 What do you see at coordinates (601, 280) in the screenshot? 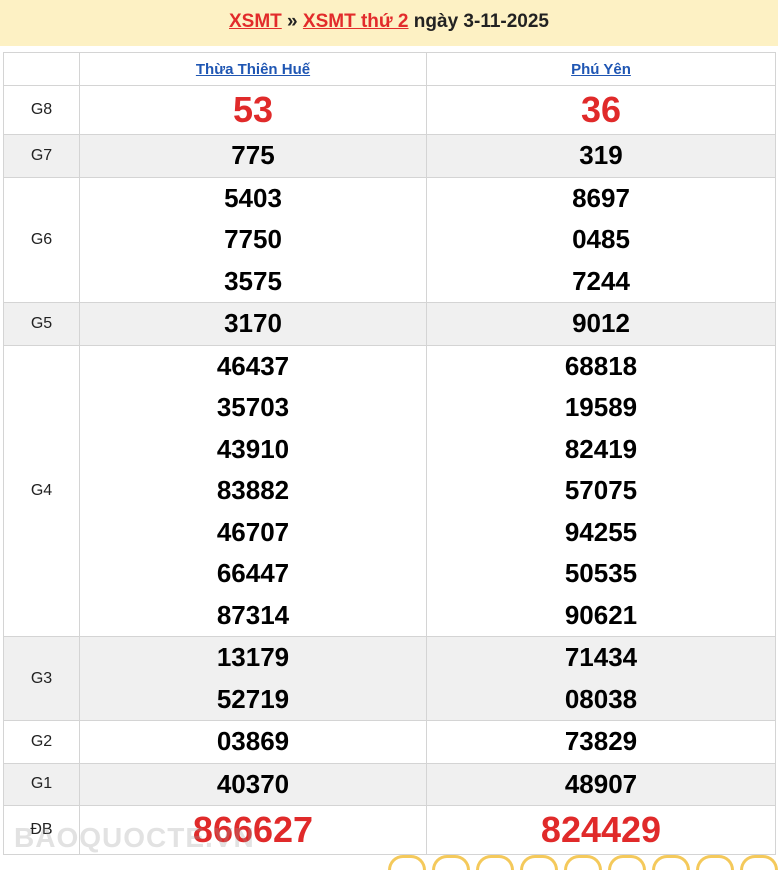
I see `prize-number: 7244` at bounding box center [601, 280].